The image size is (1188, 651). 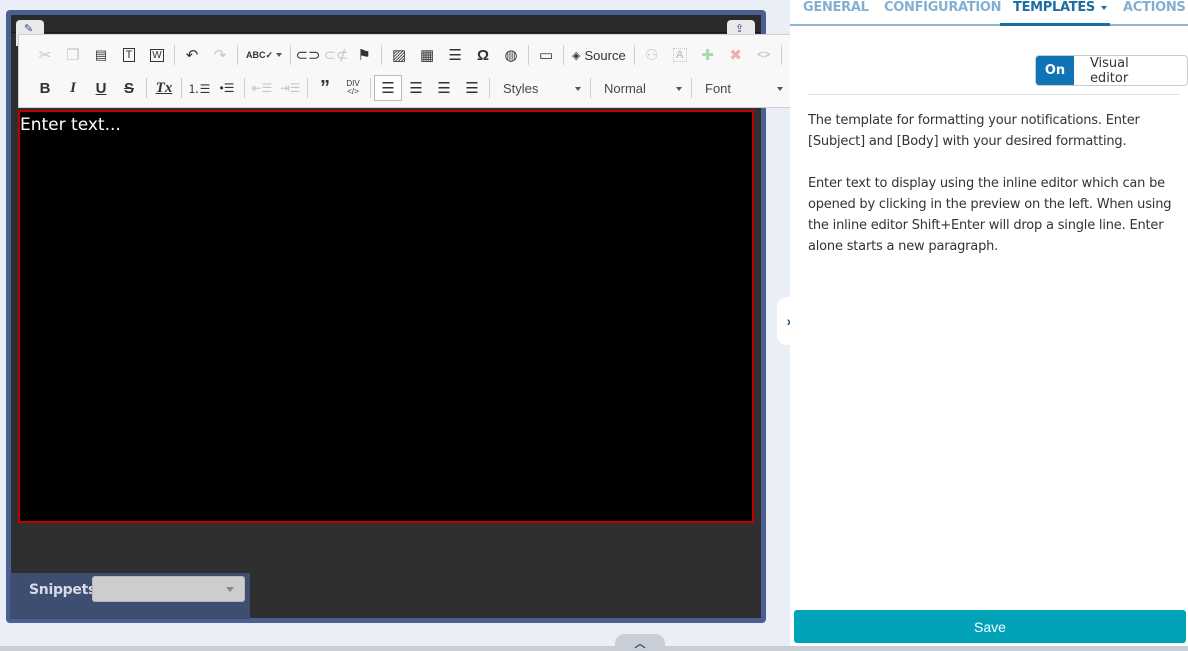 I want to click on italic-button: I, so click(x=73, y=88).